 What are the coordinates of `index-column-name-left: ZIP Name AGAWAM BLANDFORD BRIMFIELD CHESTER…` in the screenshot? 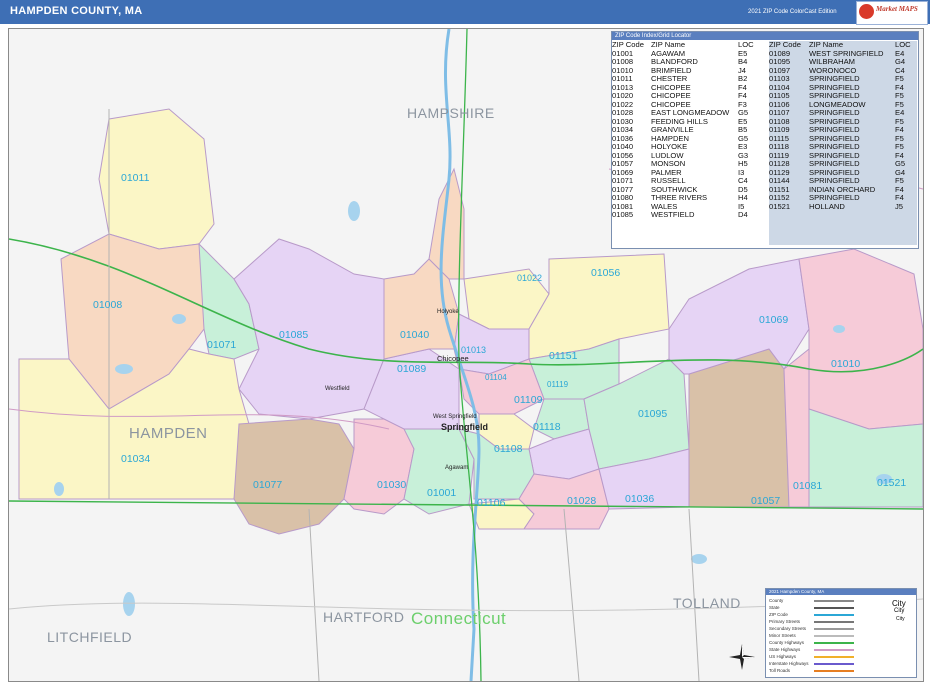 It's located at (694, 130).